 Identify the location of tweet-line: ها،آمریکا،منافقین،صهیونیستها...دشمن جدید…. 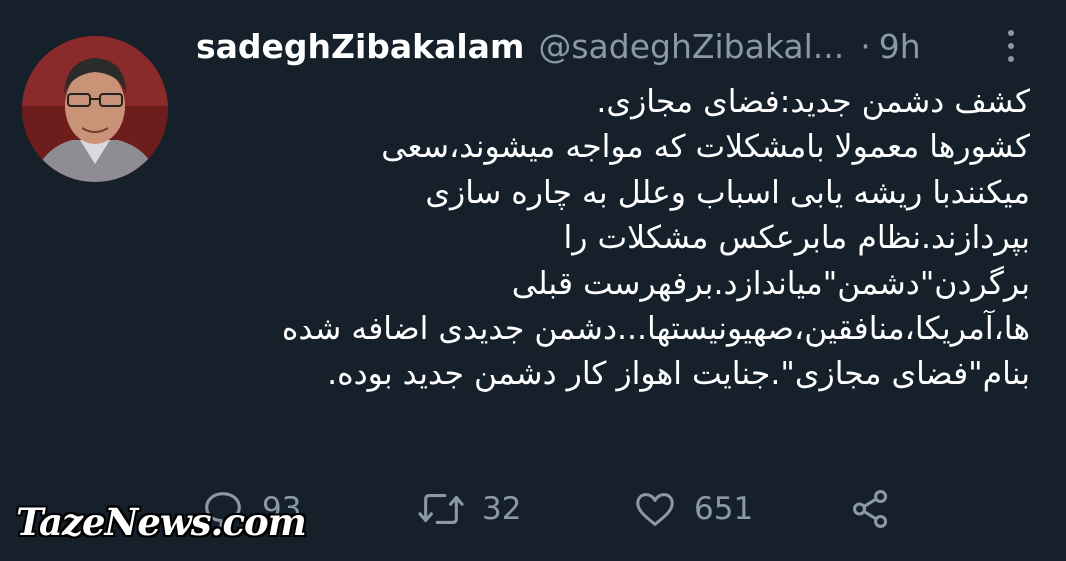
(655, 329).